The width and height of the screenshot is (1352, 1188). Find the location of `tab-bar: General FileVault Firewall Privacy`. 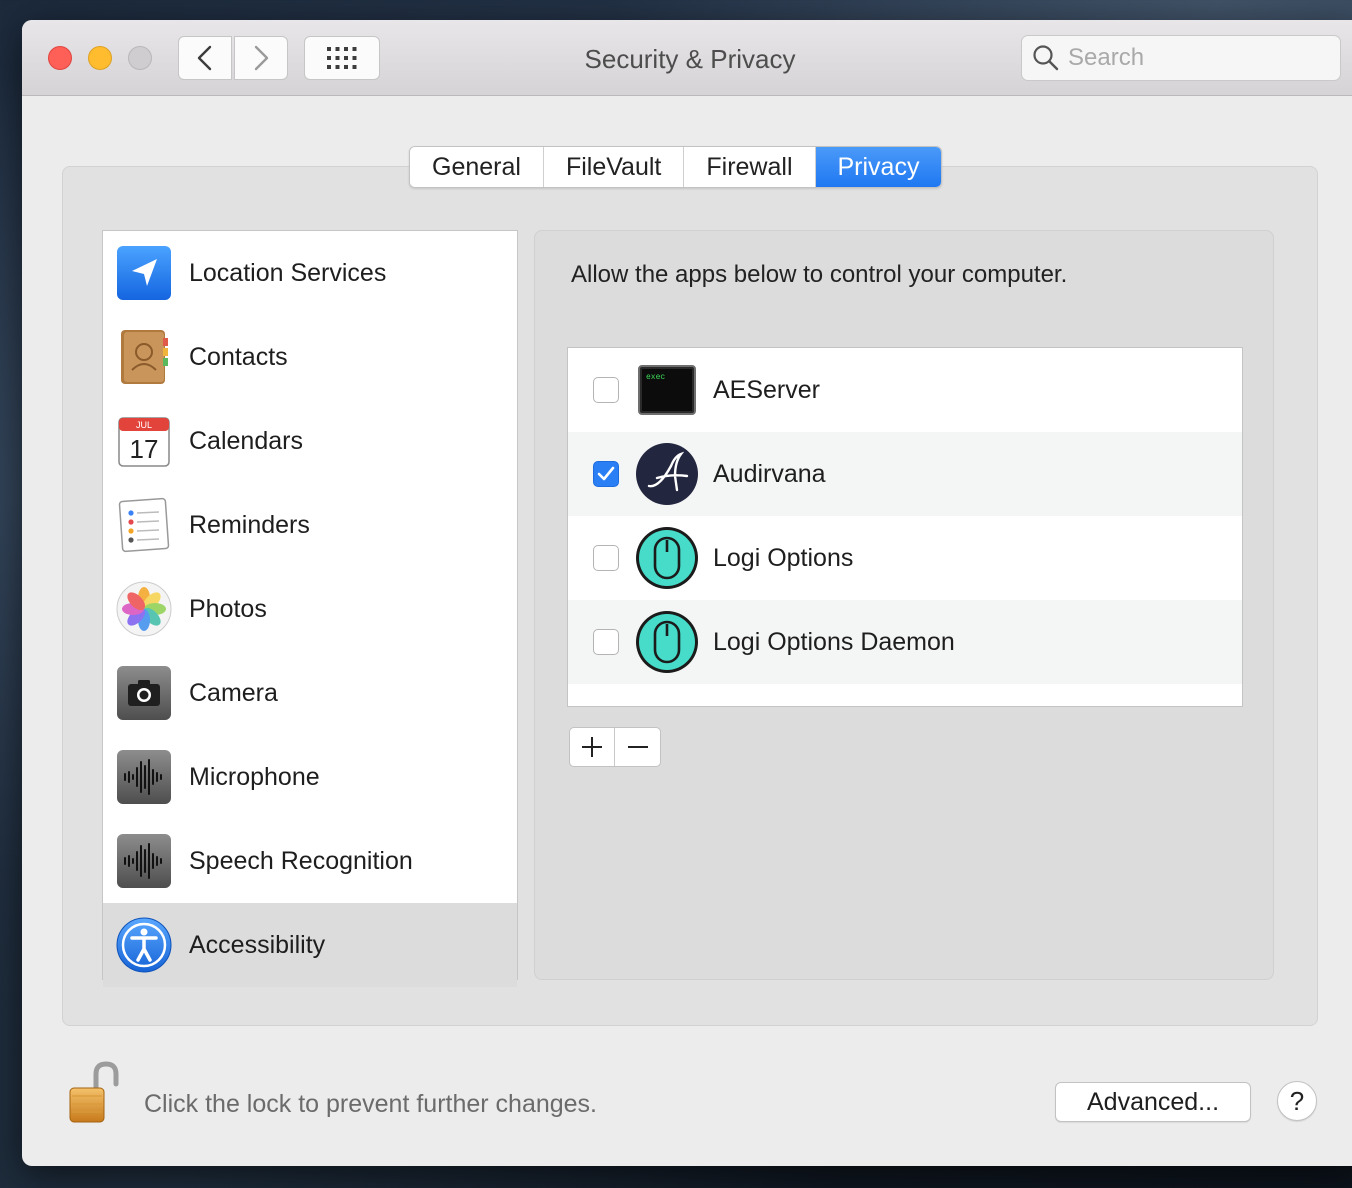

tab-bar: General FileVault Firewall Privacy is located at coordinates (676, 167).